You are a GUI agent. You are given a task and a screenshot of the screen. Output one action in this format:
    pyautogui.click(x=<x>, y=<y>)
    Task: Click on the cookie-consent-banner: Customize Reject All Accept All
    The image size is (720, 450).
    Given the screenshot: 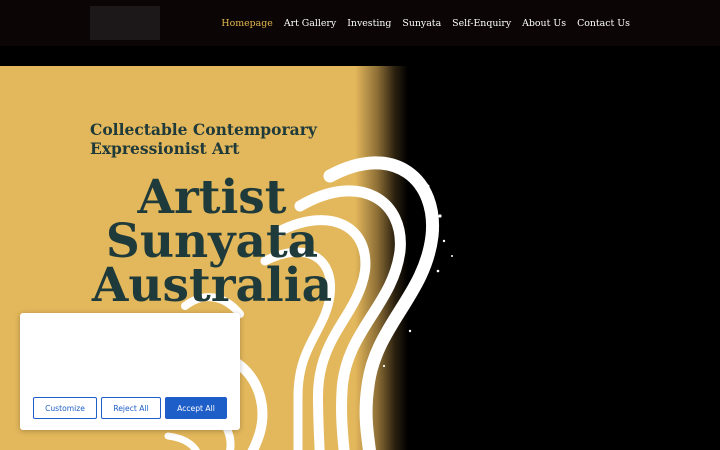 What is the action you would take?
    pyautogui.click(x=130, y=371)
    